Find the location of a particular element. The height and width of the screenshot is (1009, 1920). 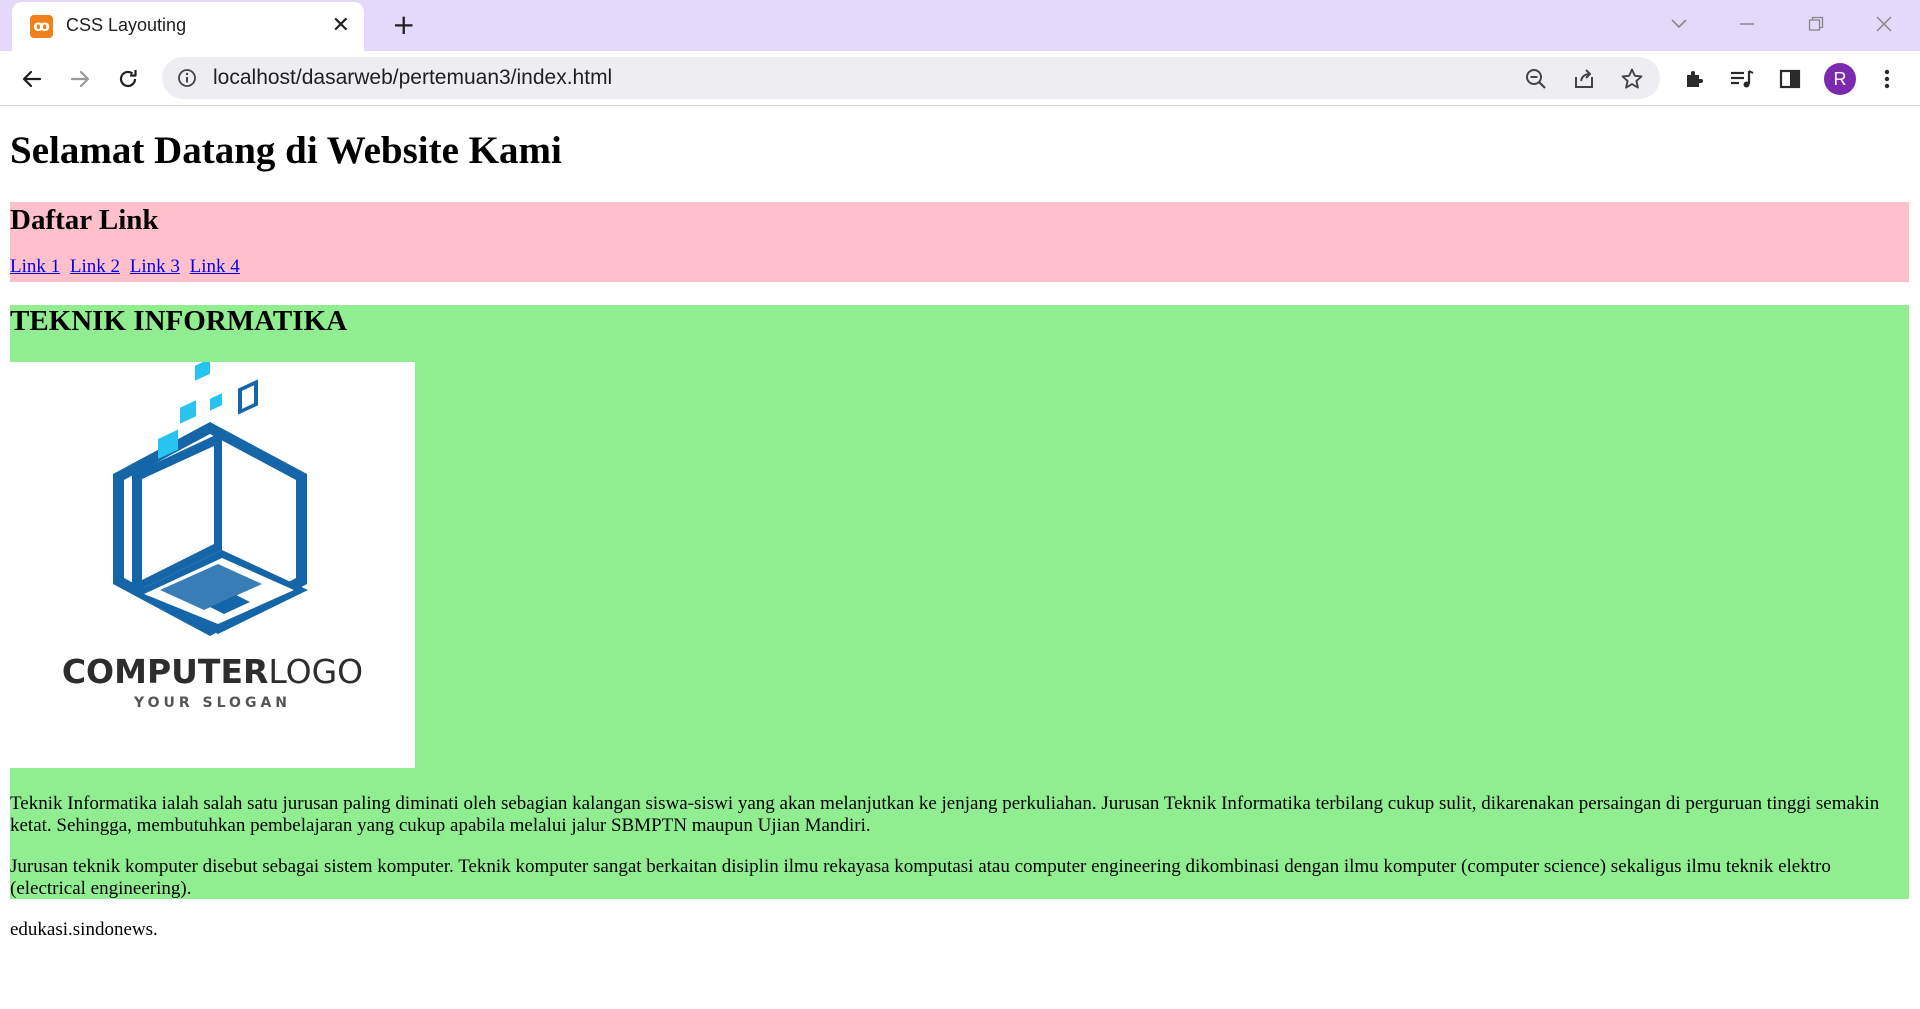

site-info-icon is located at coordinates (187, 78).